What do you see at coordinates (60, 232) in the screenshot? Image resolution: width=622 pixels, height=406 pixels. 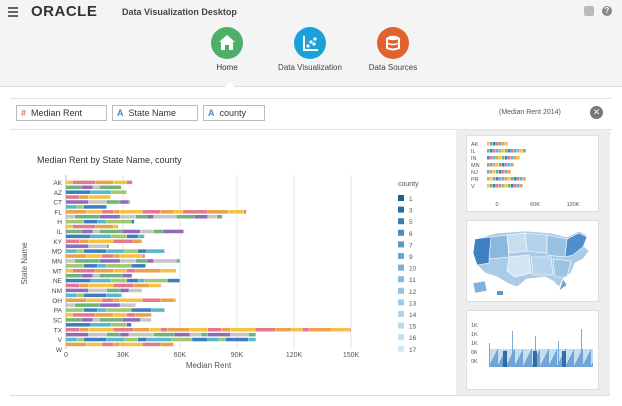 I see `y-tick-label: IL` at bounding box center [60, 232].